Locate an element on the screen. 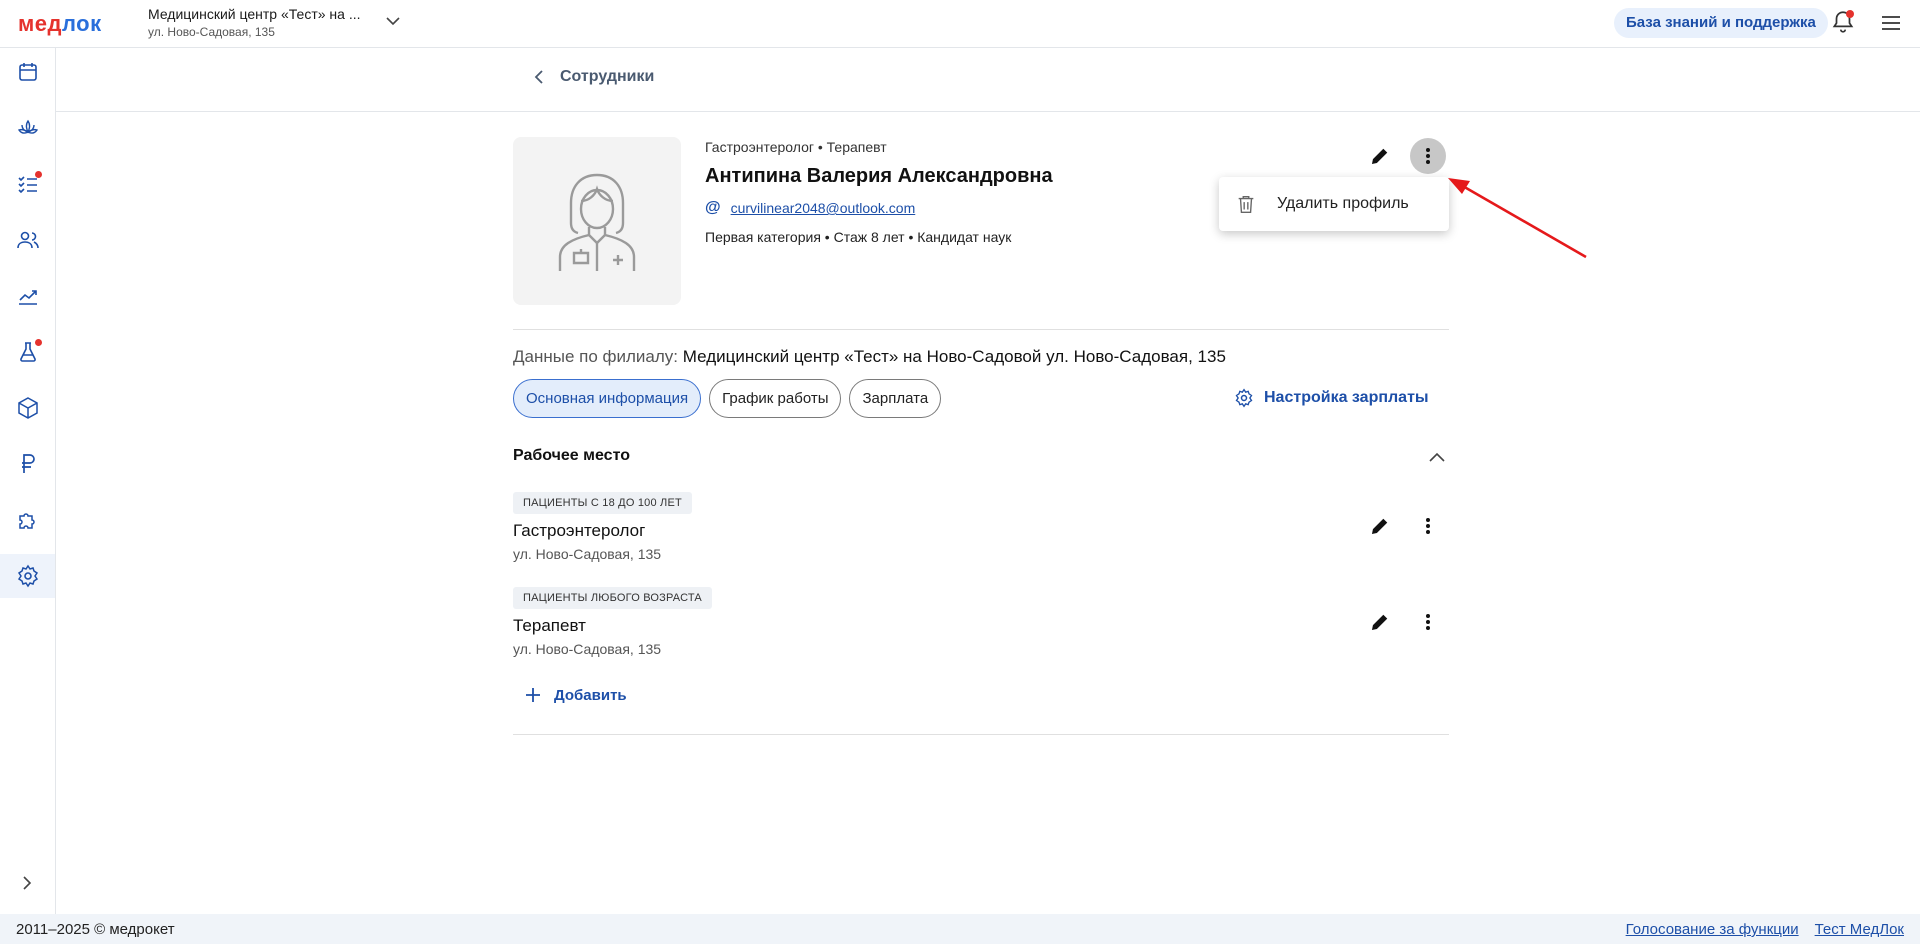 The image size is (1920, 944). sidebar-item-lab is located at coordinates (28, 352).